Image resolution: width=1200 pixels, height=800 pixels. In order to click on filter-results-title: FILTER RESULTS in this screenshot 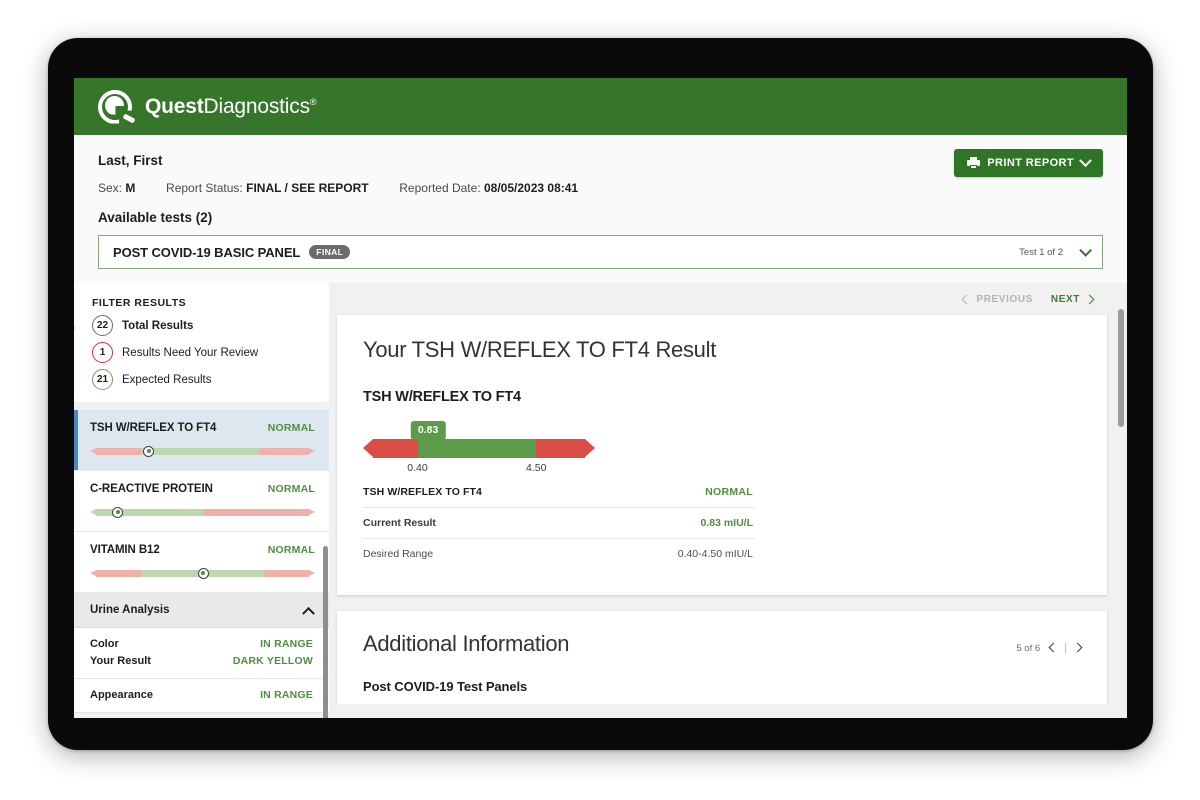, I will do `click(139, 303)`.